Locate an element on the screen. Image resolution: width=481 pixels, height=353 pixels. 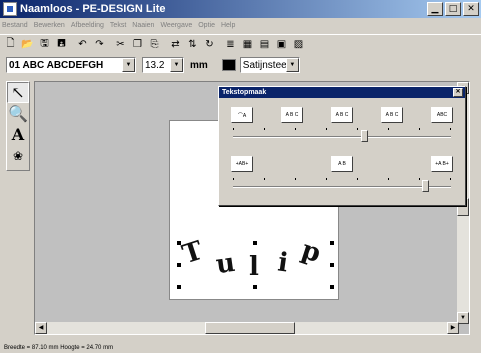
menu-naaien: Naaien is located at coordinates (143, 25).